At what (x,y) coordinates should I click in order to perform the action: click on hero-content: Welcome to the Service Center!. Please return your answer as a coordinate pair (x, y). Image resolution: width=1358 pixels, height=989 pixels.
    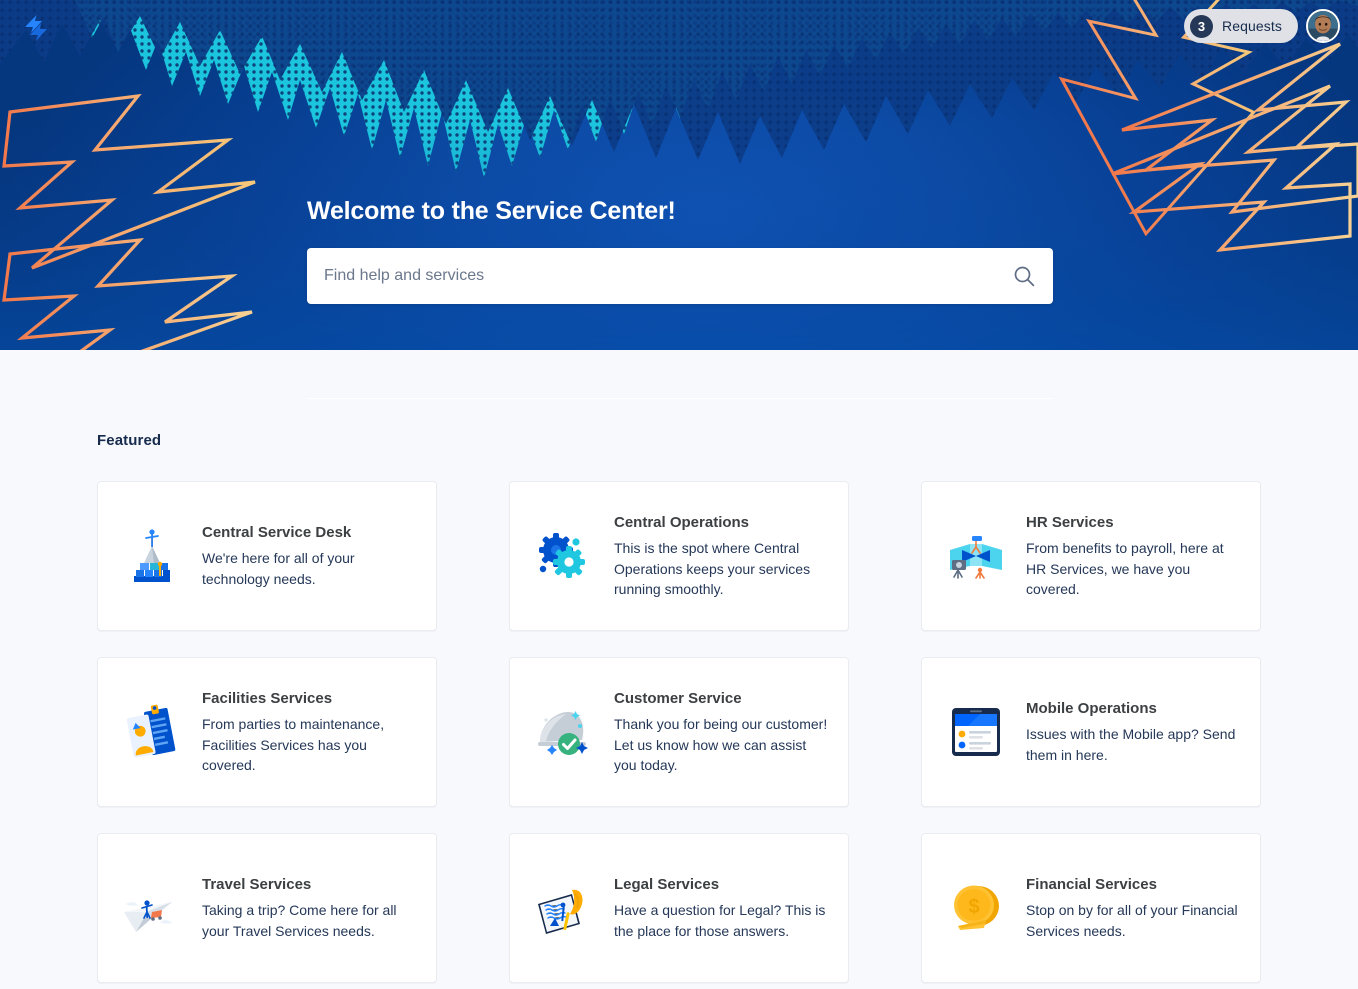
    Looking at the image, I should click on (680, 250).